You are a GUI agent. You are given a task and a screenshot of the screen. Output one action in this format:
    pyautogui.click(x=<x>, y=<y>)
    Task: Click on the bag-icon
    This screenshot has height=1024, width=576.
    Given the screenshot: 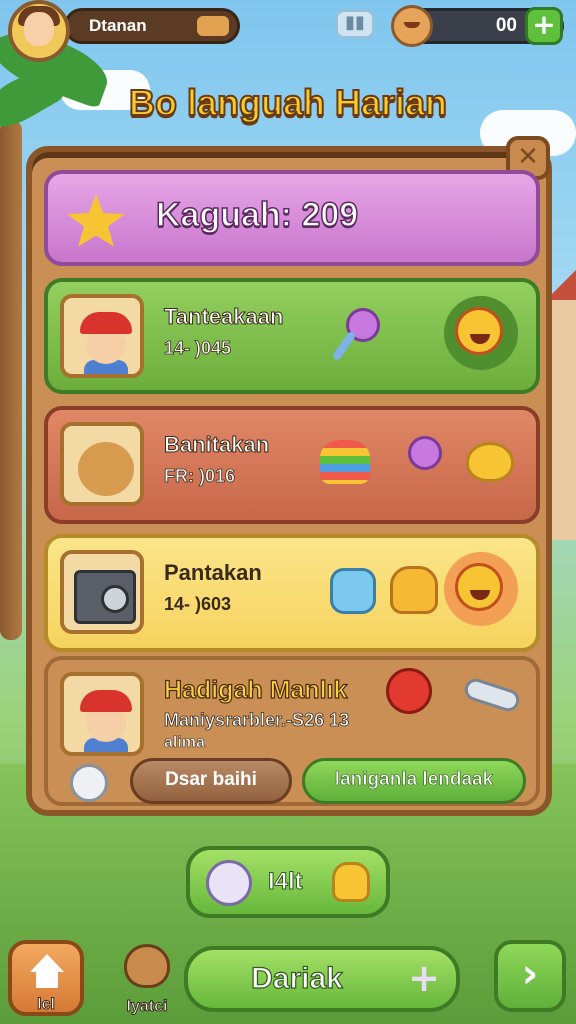 What is the action you would take?
    pyautogui.click(x=414, y=590)
    